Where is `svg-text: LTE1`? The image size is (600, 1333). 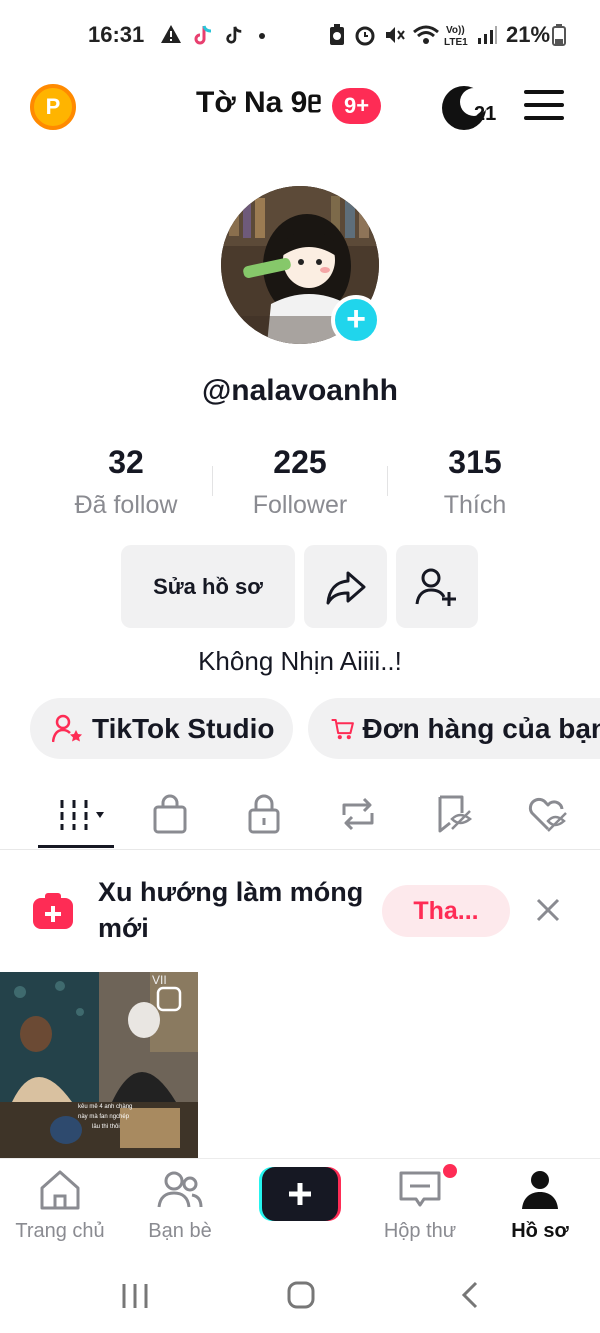
svg-text: LTE1 is located at coordinates (456, 42).